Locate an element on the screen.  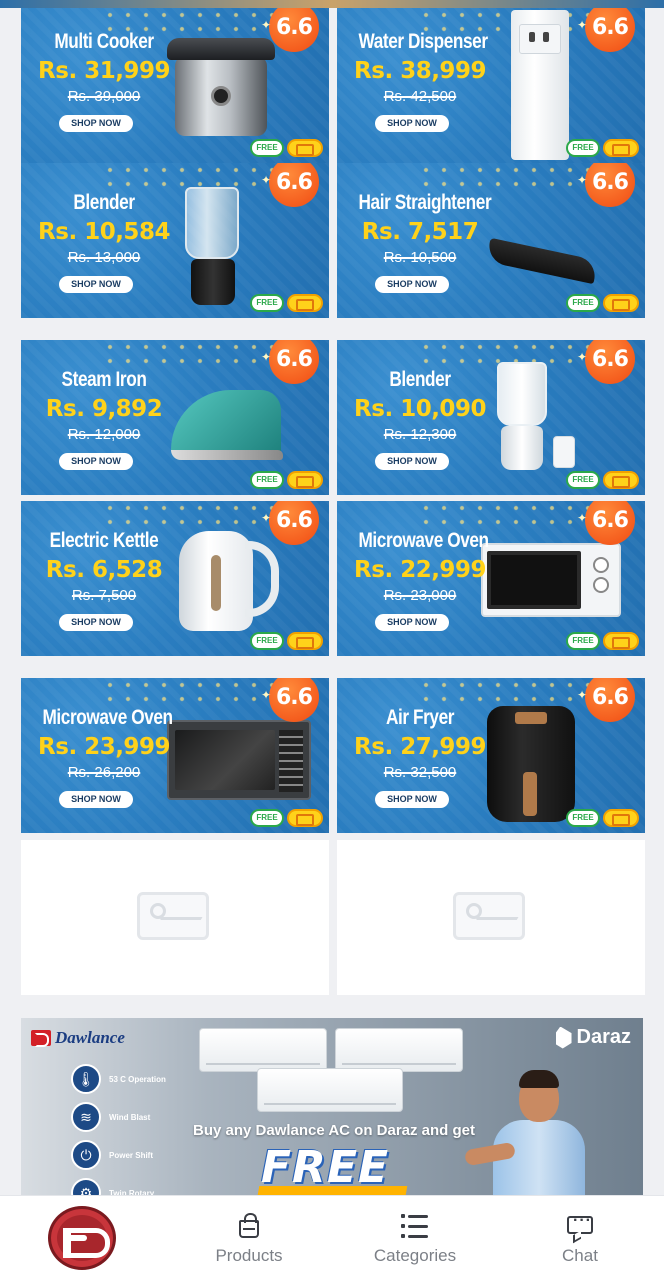
nav-products: Products is located at coordinates (249, 1239).